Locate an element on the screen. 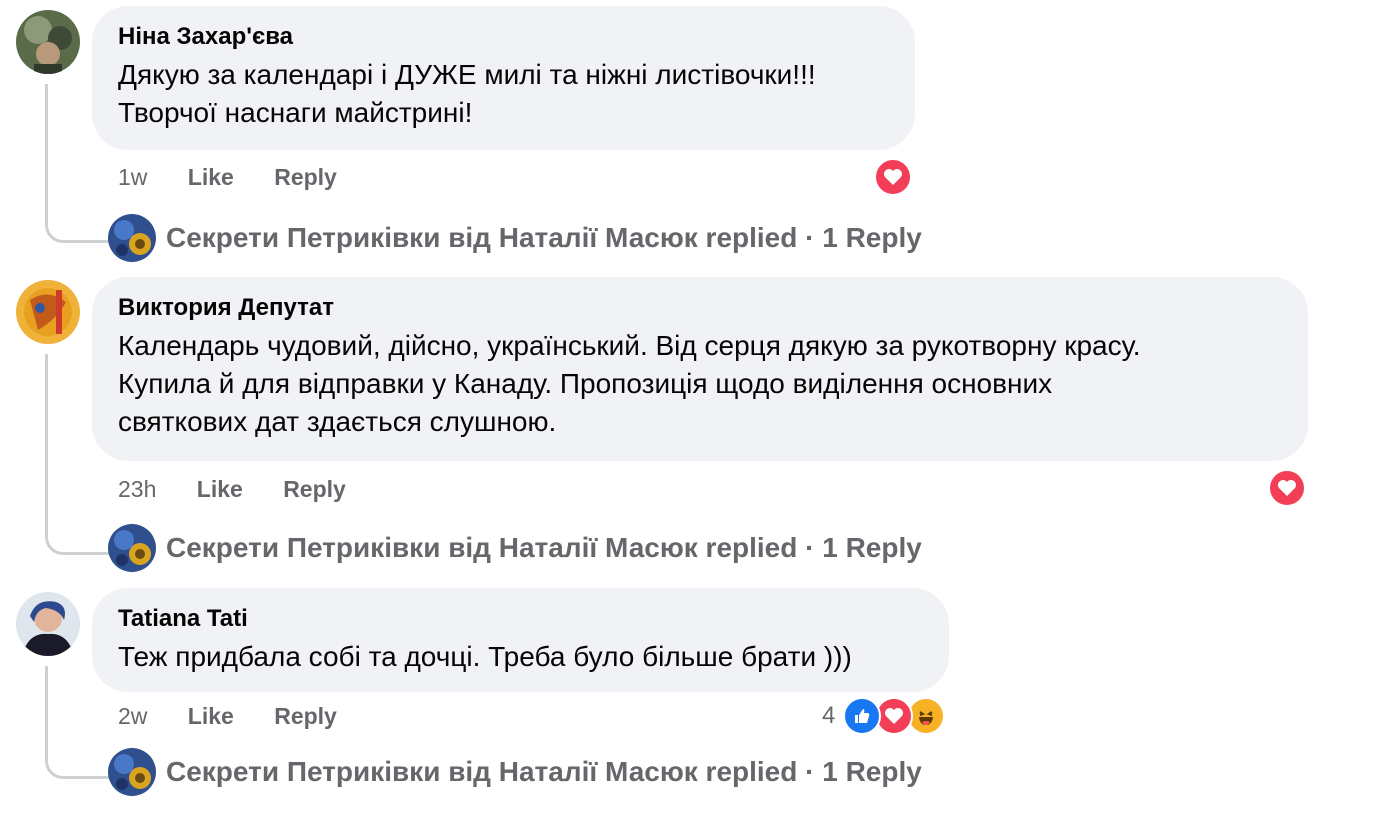  comment-text-line: Творчої наснаги майстрині! is located at coordinates (295, 112).